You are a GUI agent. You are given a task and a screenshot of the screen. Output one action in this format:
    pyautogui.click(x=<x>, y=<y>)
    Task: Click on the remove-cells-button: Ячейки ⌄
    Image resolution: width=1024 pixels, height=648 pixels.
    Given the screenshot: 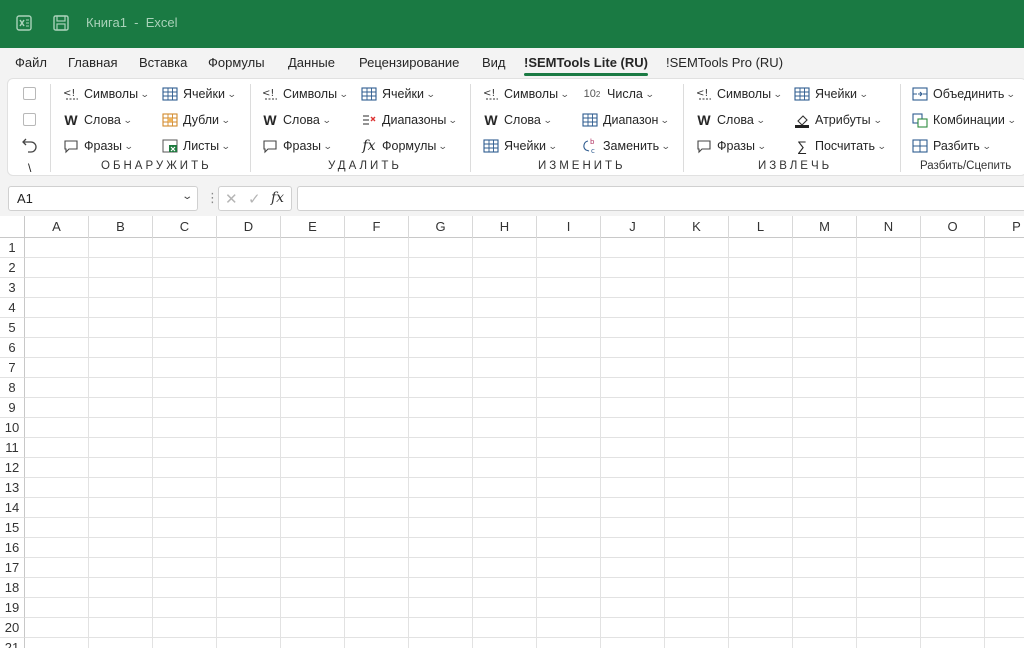 What is the action you would take?
    pyautogui.click(x=398, y=94)
    